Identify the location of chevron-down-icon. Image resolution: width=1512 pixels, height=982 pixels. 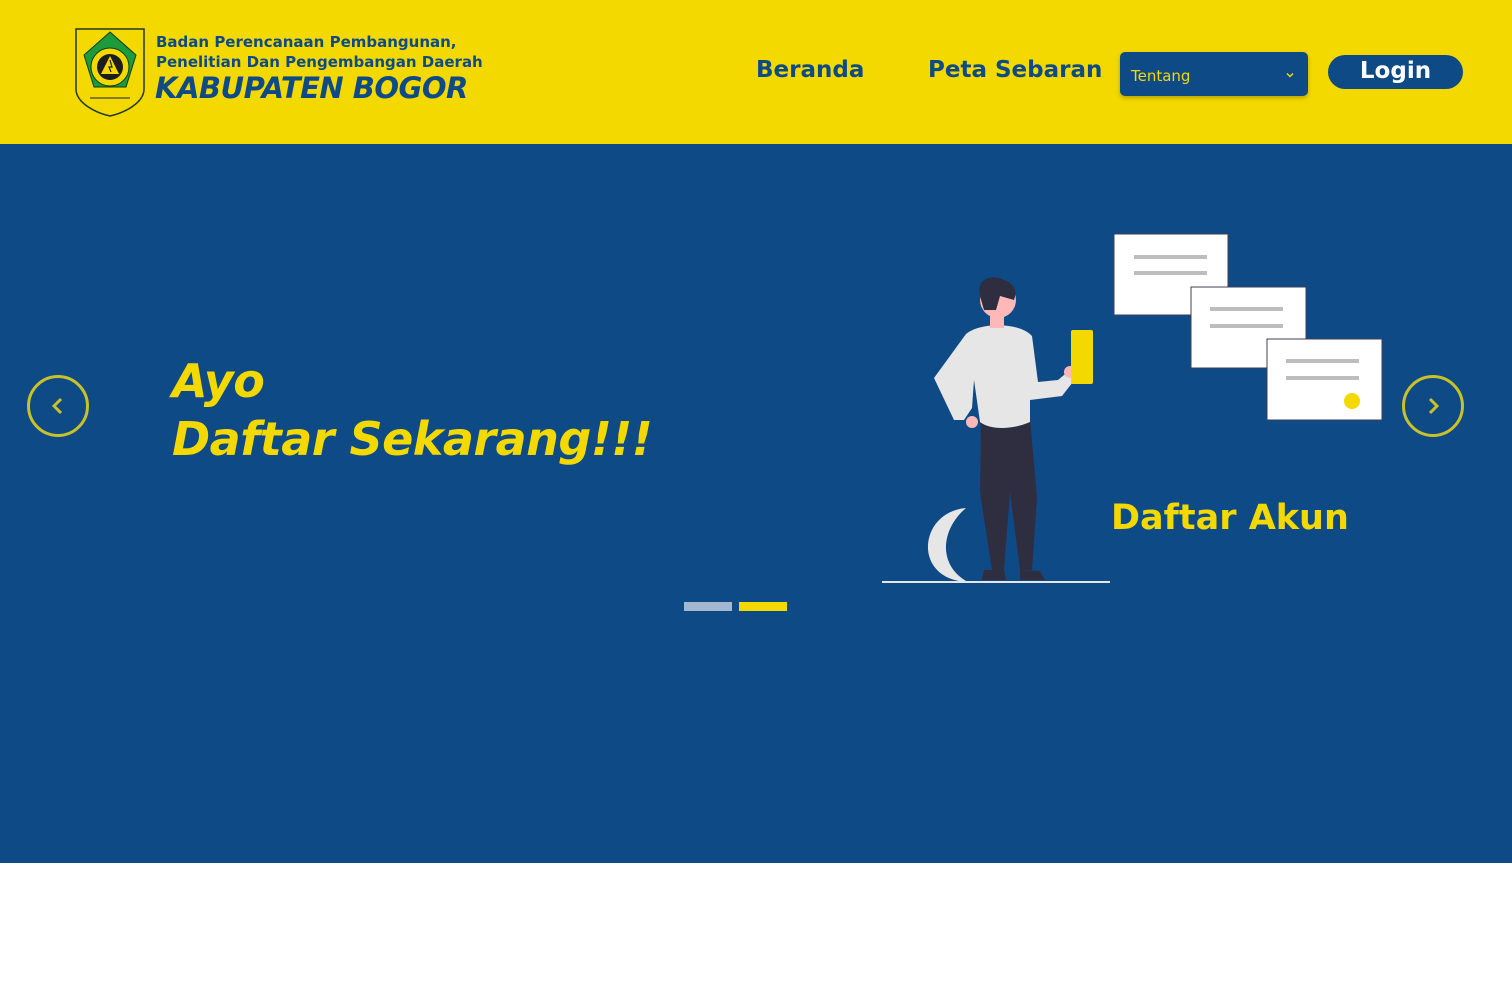
(1290, 72).